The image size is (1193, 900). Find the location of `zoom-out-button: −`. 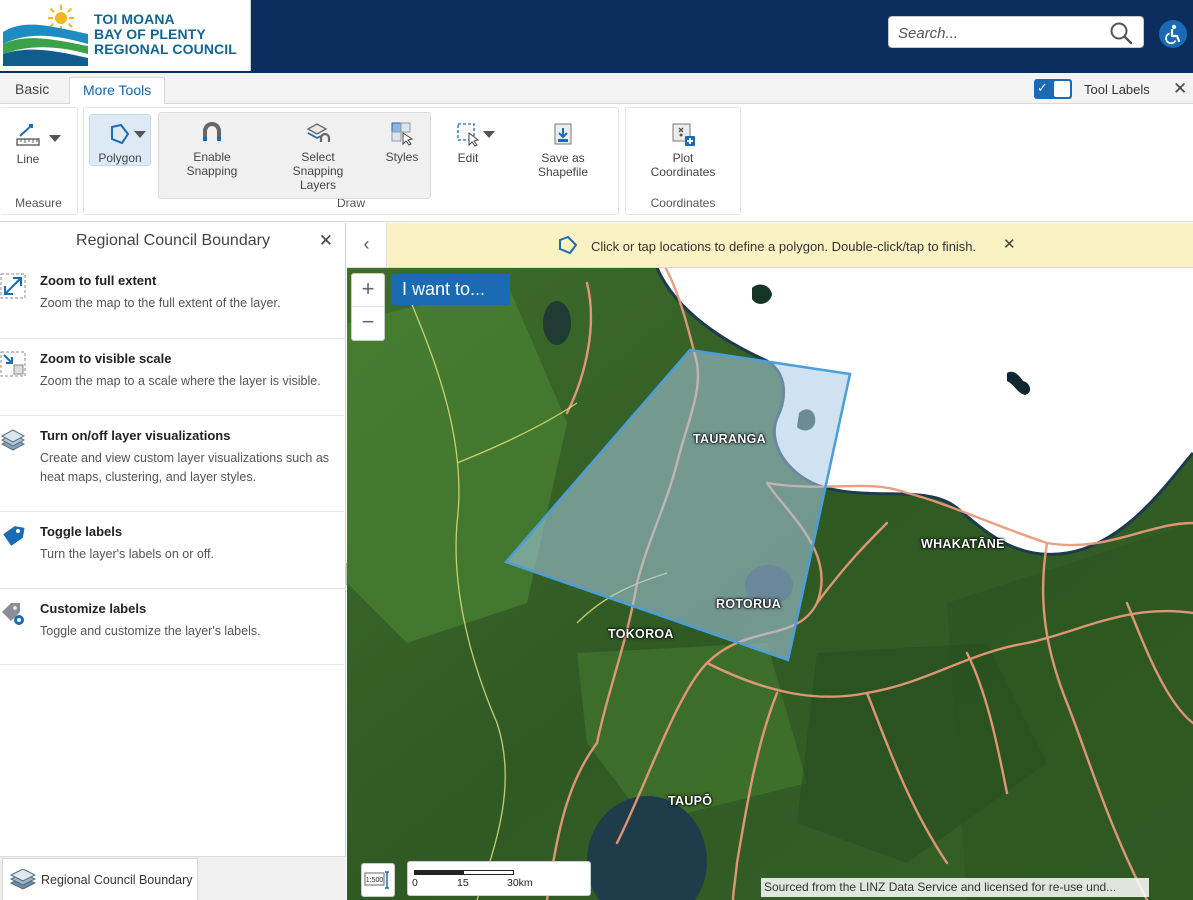

zoom-out-button: − is located at coordinates (368, 323).